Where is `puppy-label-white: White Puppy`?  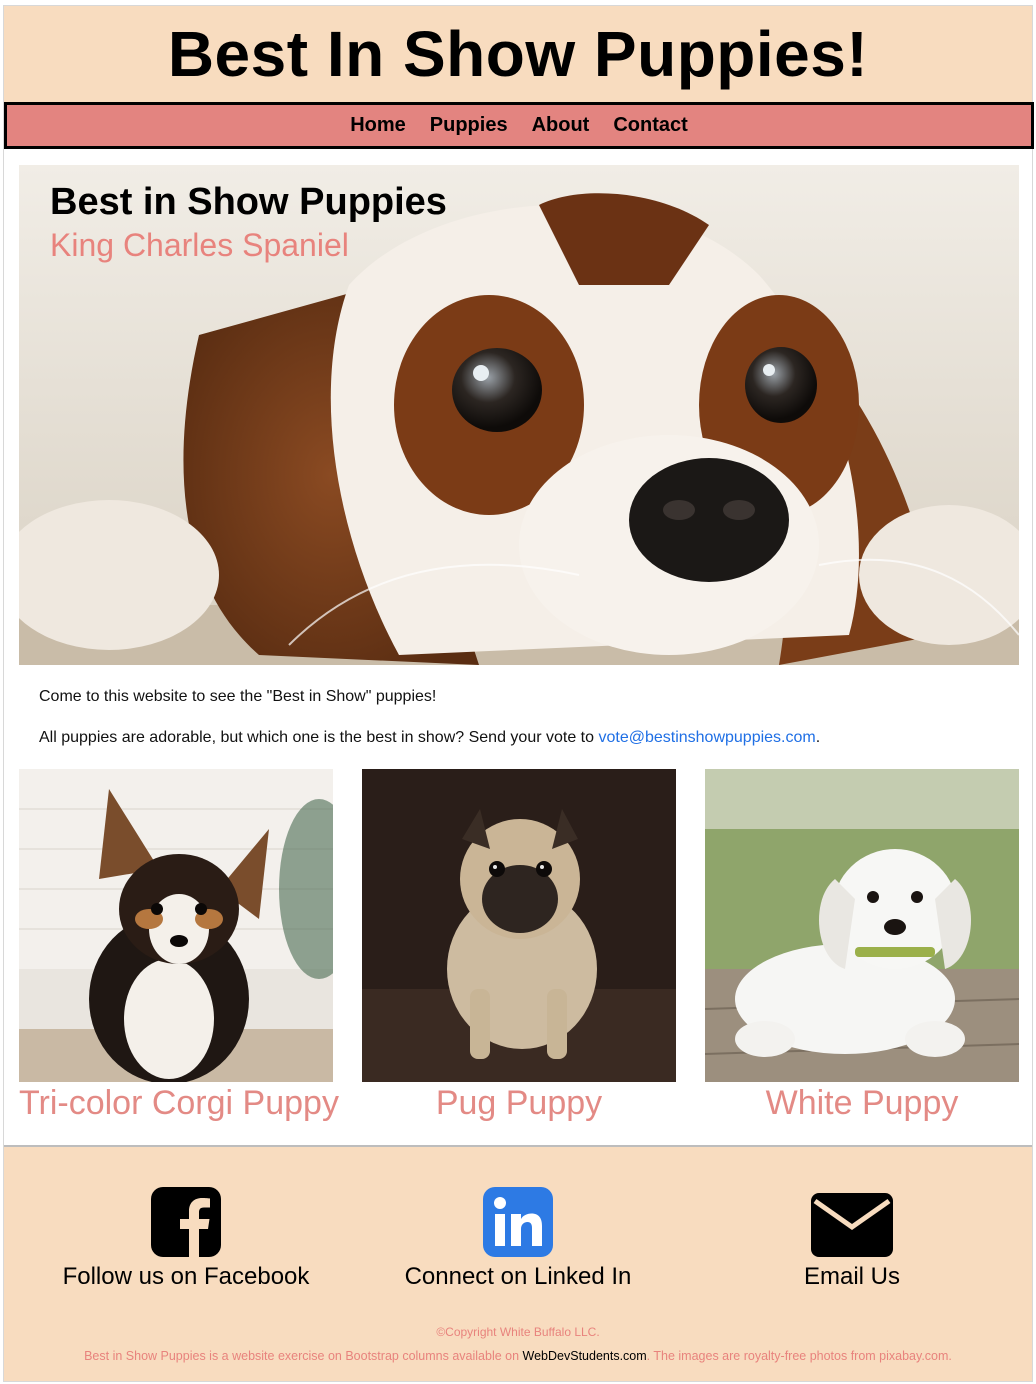 puppy-label-white: White Puppy is located at coordinates (862, 1103).